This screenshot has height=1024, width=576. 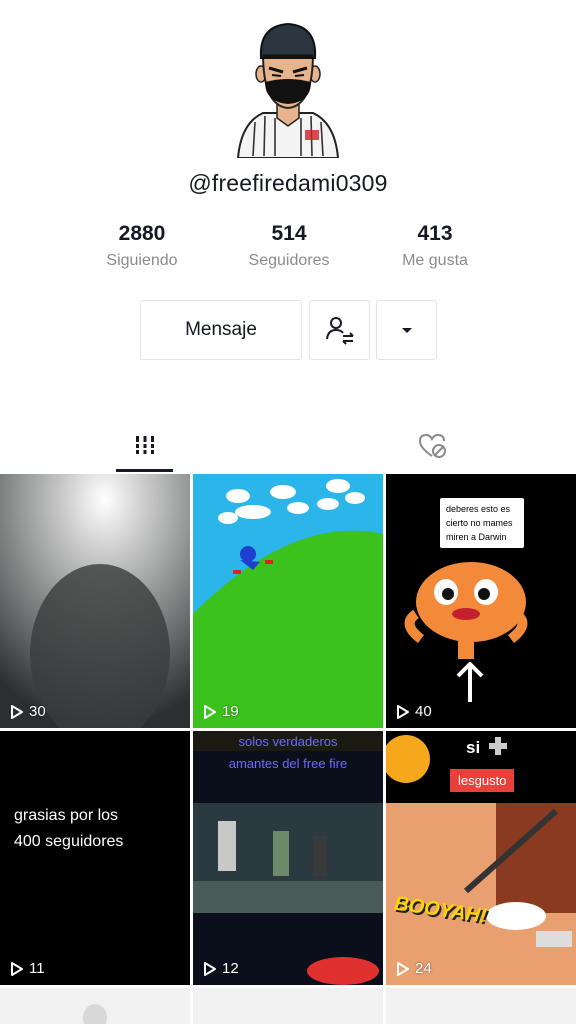 I want to click on following-label: Siguiendo, so click(x=142, y=260).